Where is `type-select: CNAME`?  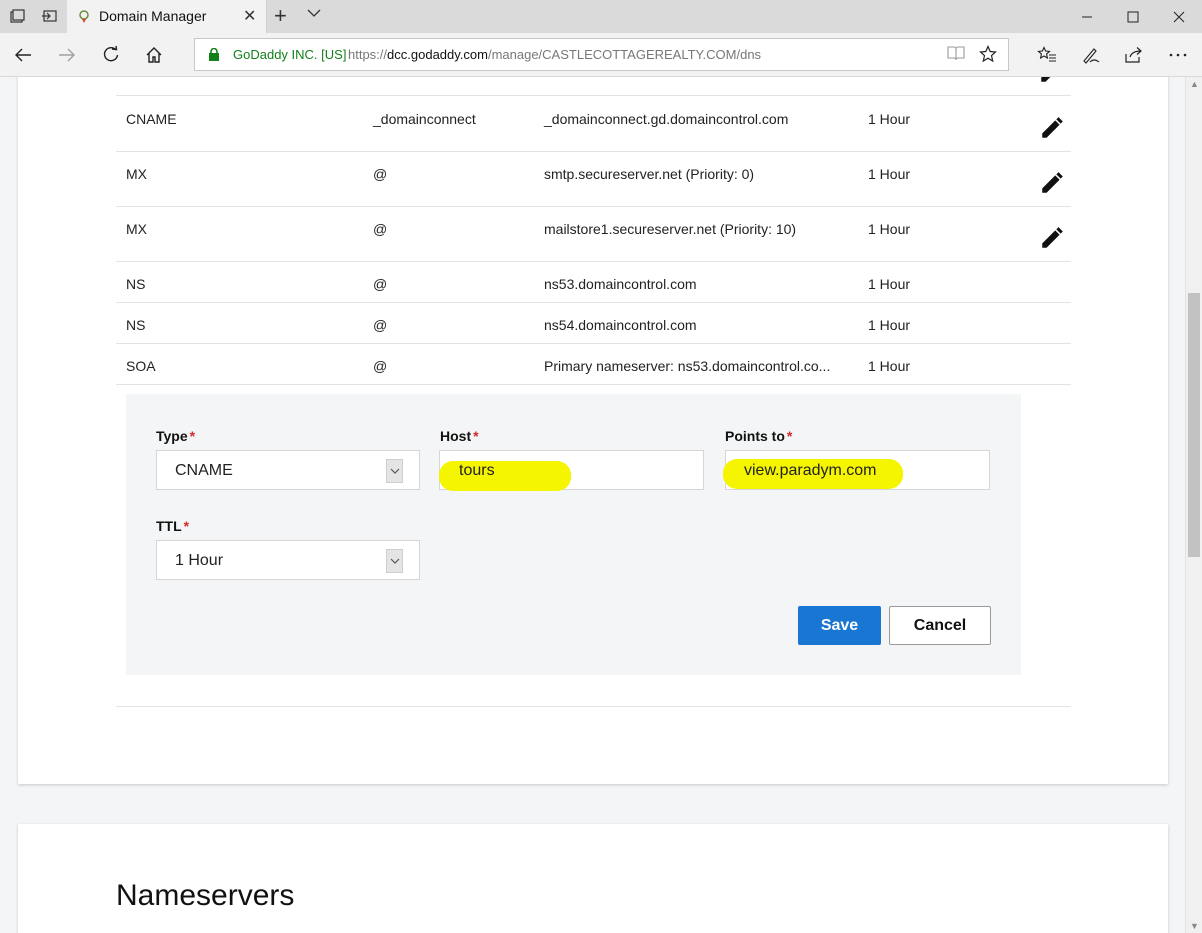
type-select: CNAME is located at coordinates (288, 470).